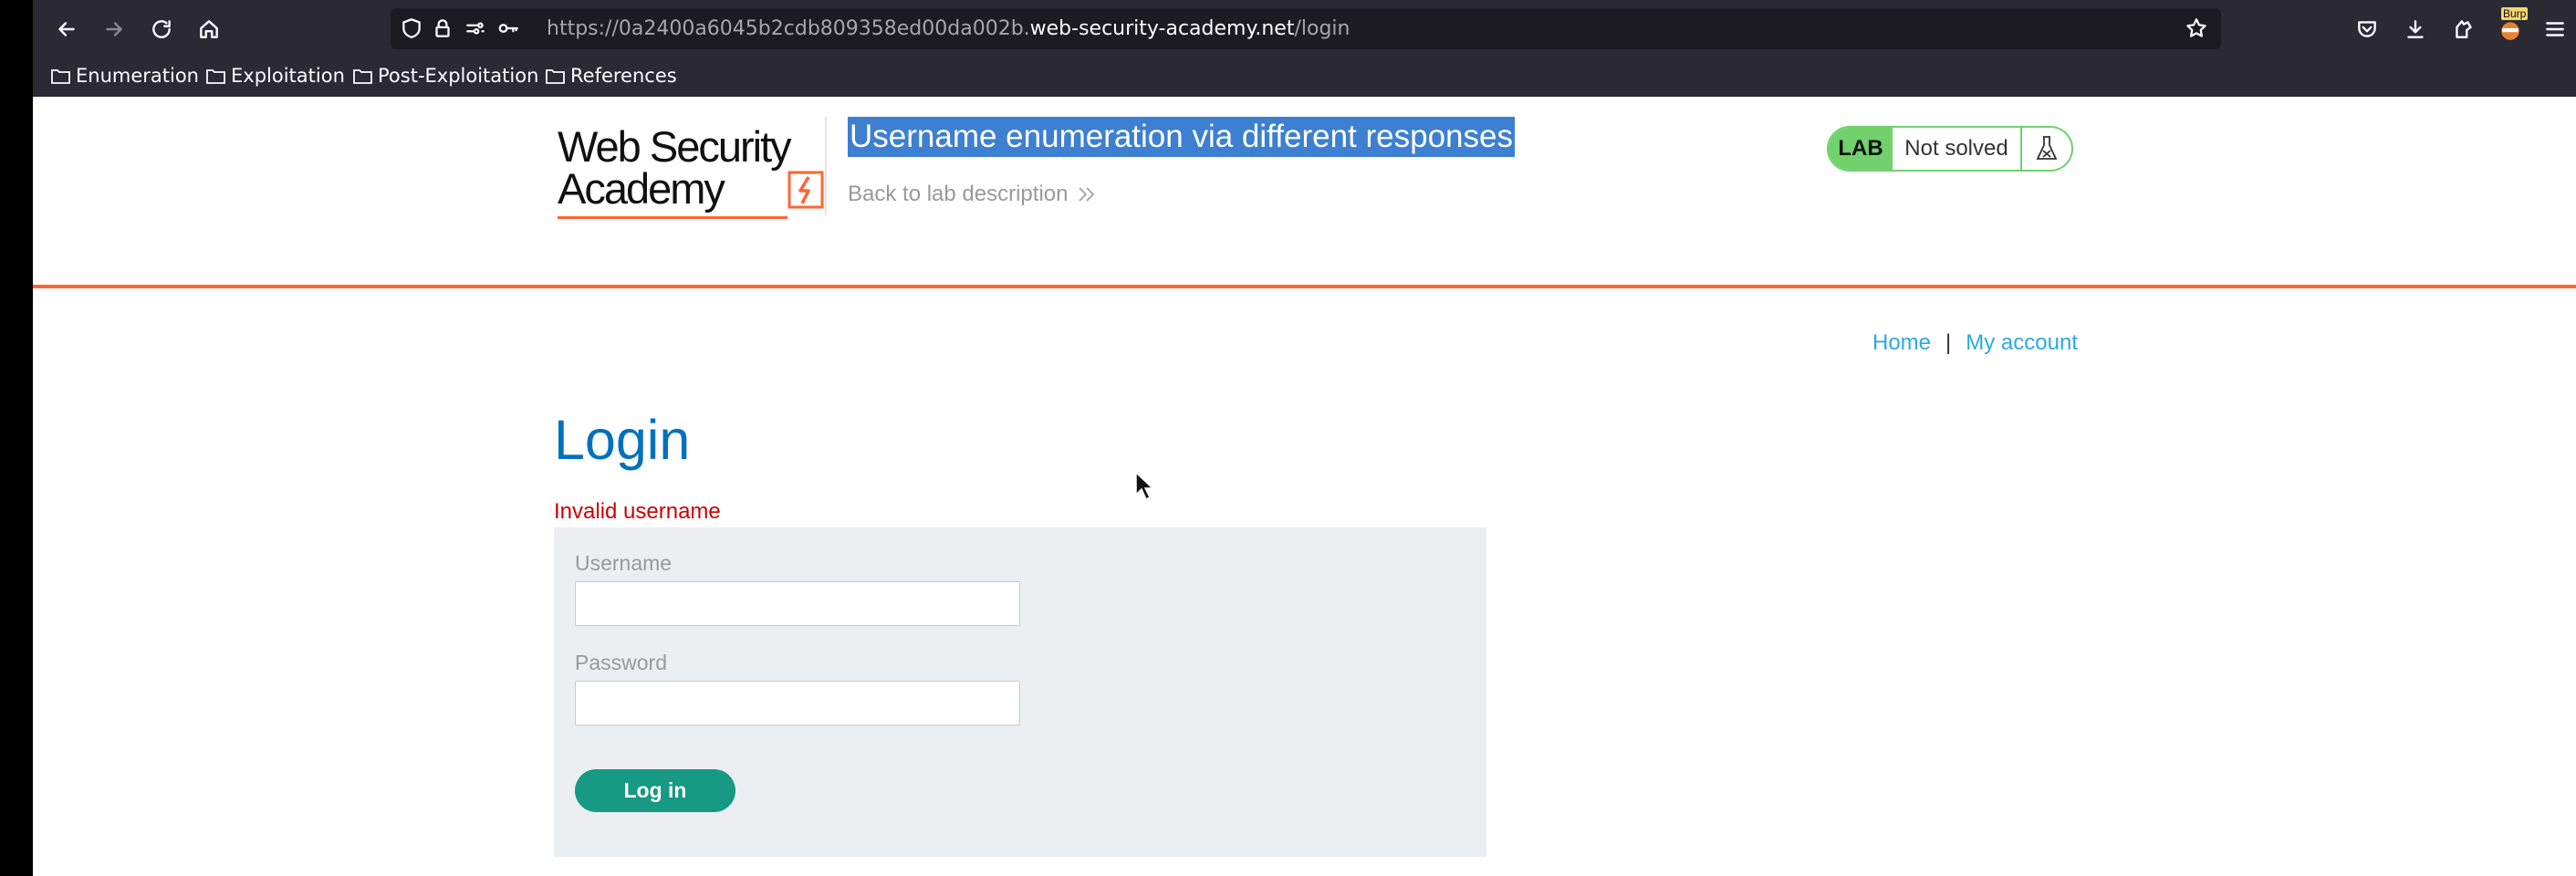 The image size is (2576, 876). I want to click on menu-hamburger-icon, so click(2555, 29).